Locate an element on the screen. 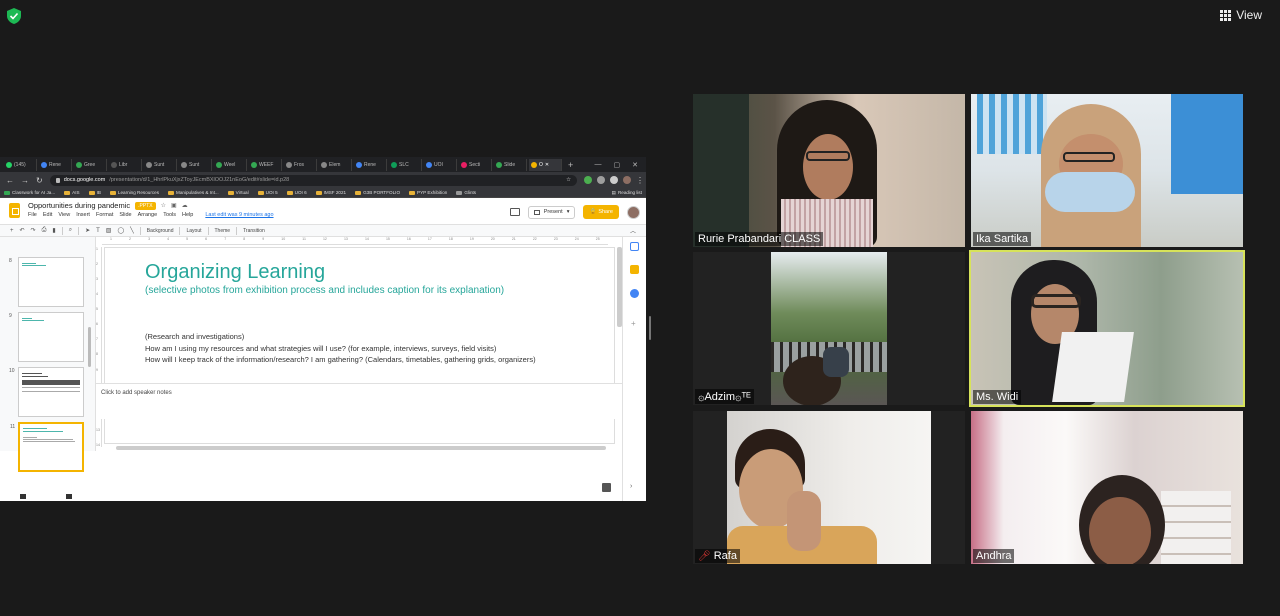 The image size is (1280, 616). browser-tab-active: O ✕ is located at coordinates (545, 164).